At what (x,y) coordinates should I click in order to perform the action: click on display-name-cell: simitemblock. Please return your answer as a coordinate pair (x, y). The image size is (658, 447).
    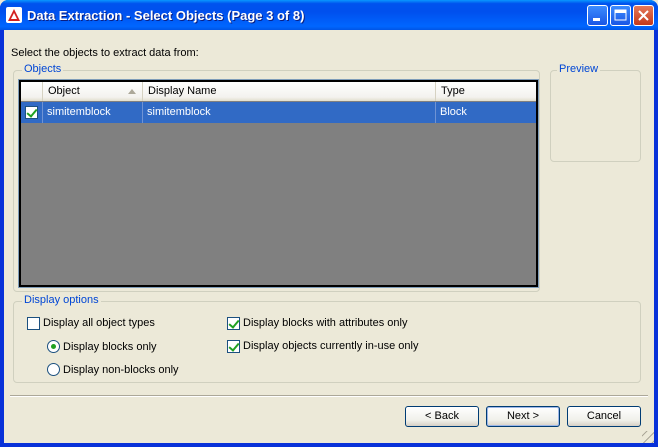
    Looking at the image, I should click on (289, 112).